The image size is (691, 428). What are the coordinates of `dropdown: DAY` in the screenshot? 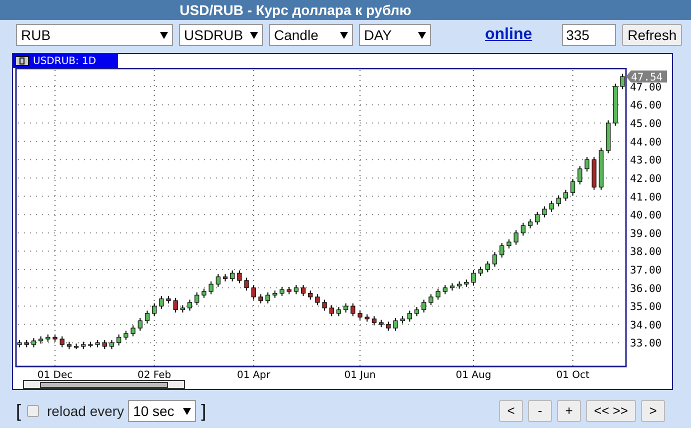 It's located at (395, 35).